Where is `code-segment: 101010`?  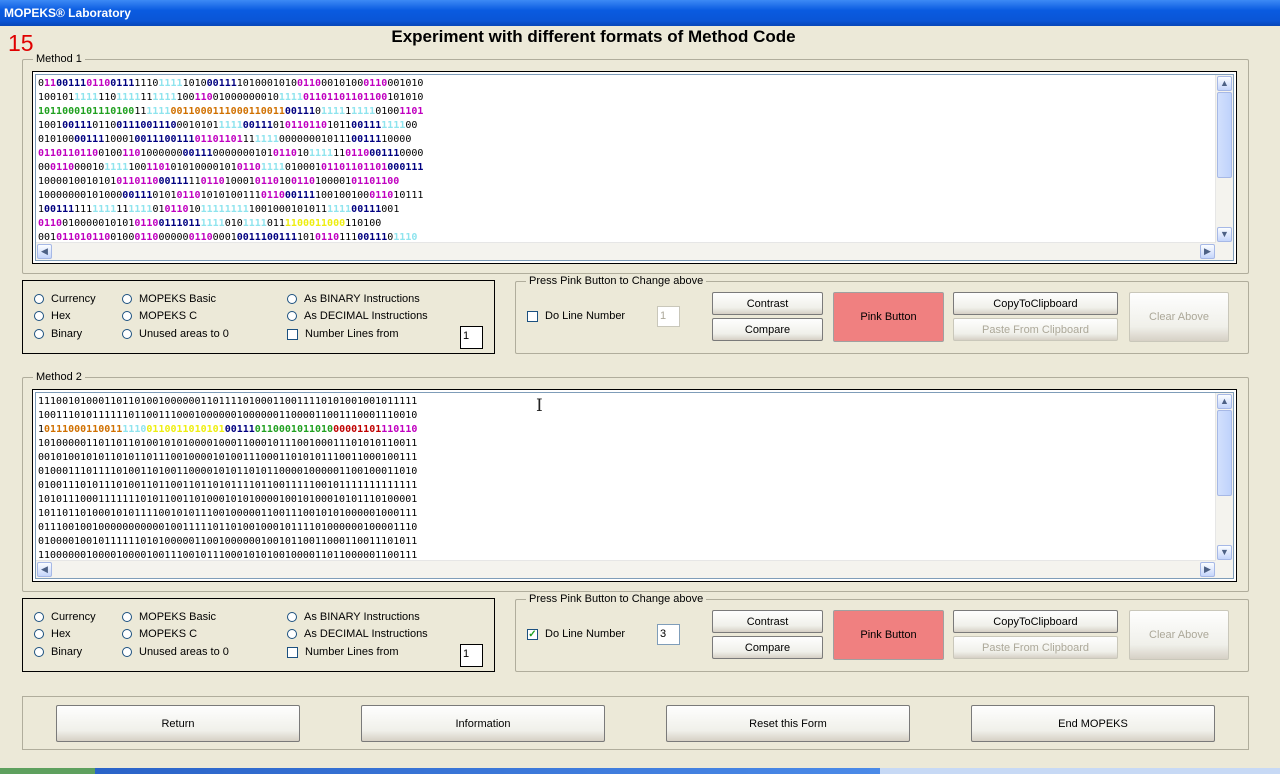 code-segment: 101010 is located at coordinates (405, 97).